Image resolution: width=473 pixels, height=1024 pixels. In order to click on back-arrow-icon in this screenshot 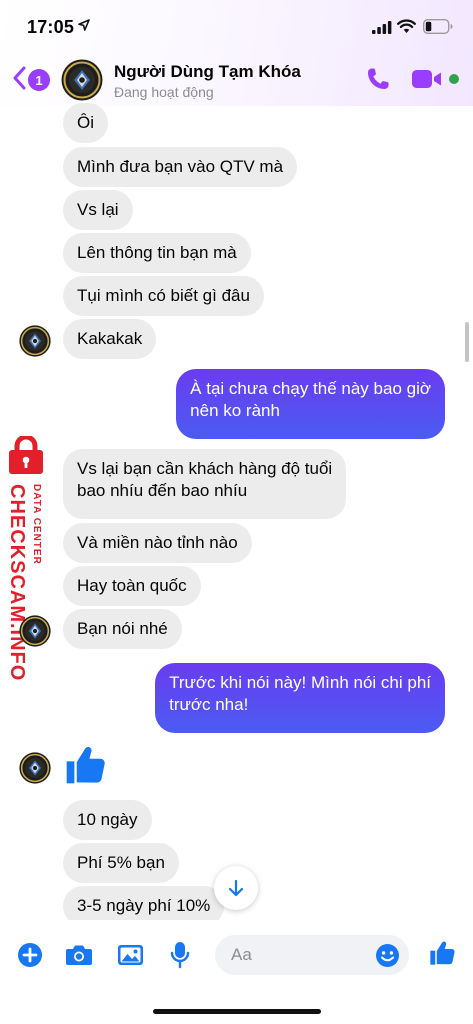, I will do `click(19, 78)`.